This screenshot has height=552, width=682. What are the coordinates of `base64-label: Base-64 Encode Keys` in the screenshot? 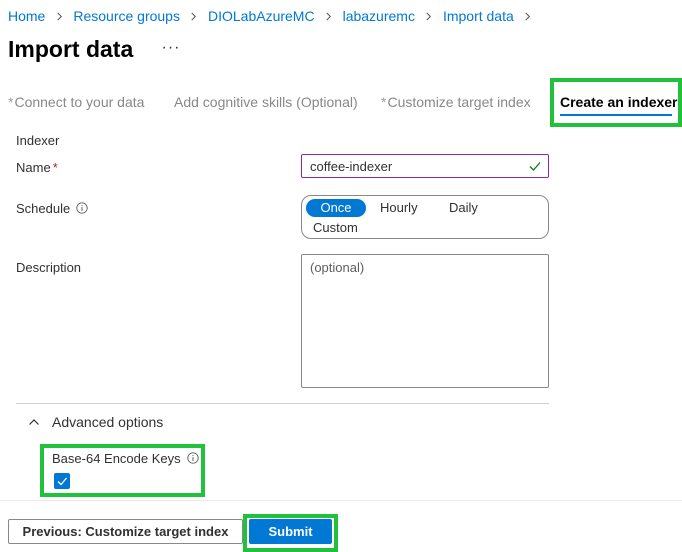 It's located at (125, 459).